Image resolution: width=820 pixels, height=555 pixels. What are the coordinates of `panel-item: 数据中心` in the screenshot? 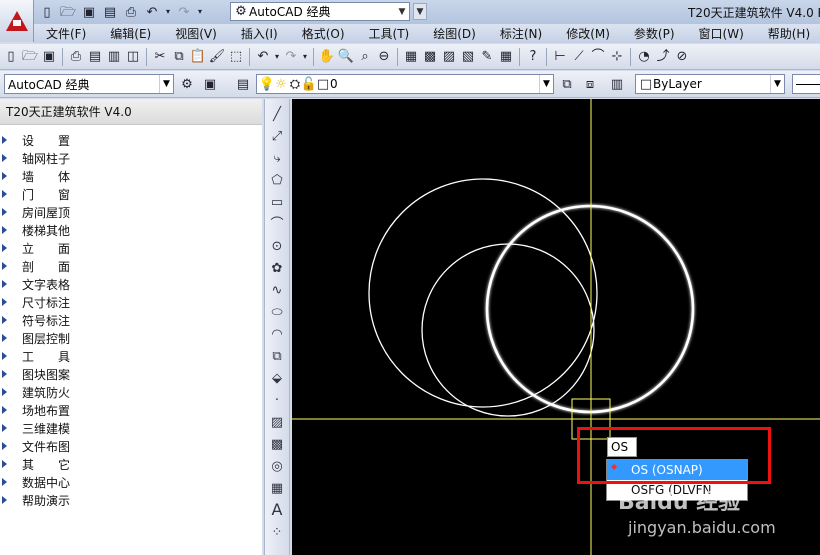 It's located at (131, 482).